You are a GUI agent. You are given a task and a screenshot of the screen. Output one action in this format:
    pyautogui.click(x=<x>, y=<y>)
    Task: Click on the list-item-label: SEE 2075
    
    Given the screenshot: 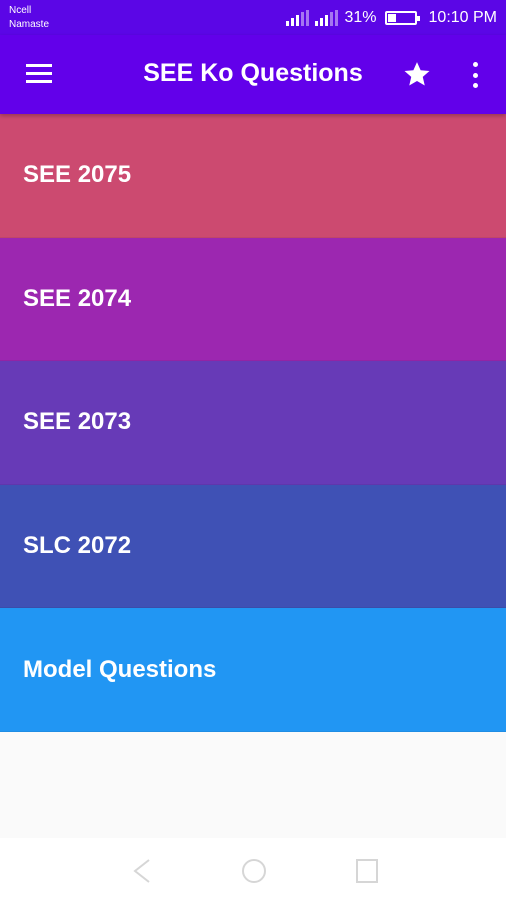 What is the action you would take?
    pyautogui.click(x=77, y=175)
    